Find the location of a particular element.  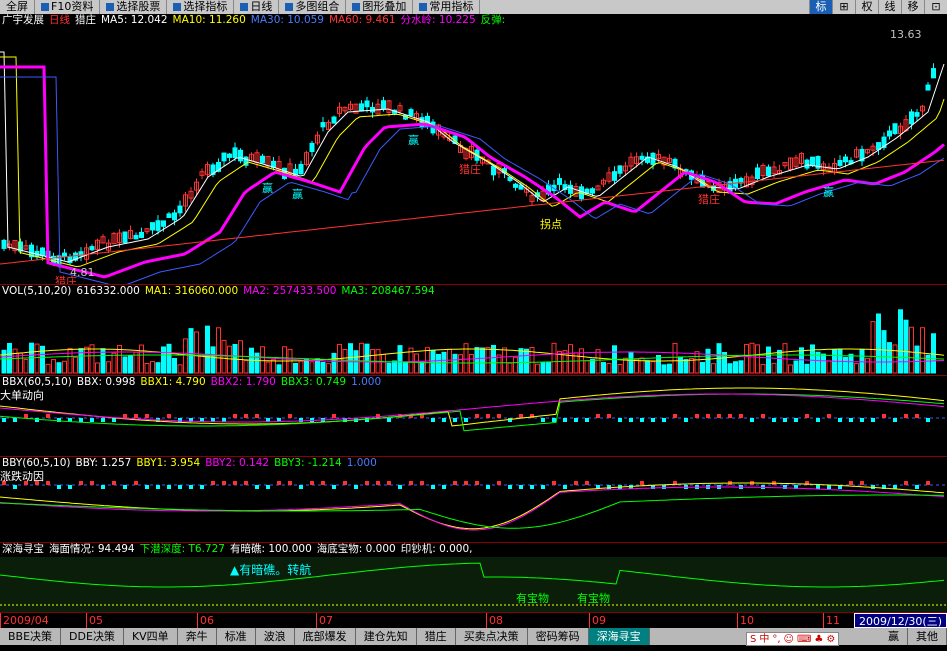

select-indicator-button: 选择指标 is located at coordinates (201, 7).